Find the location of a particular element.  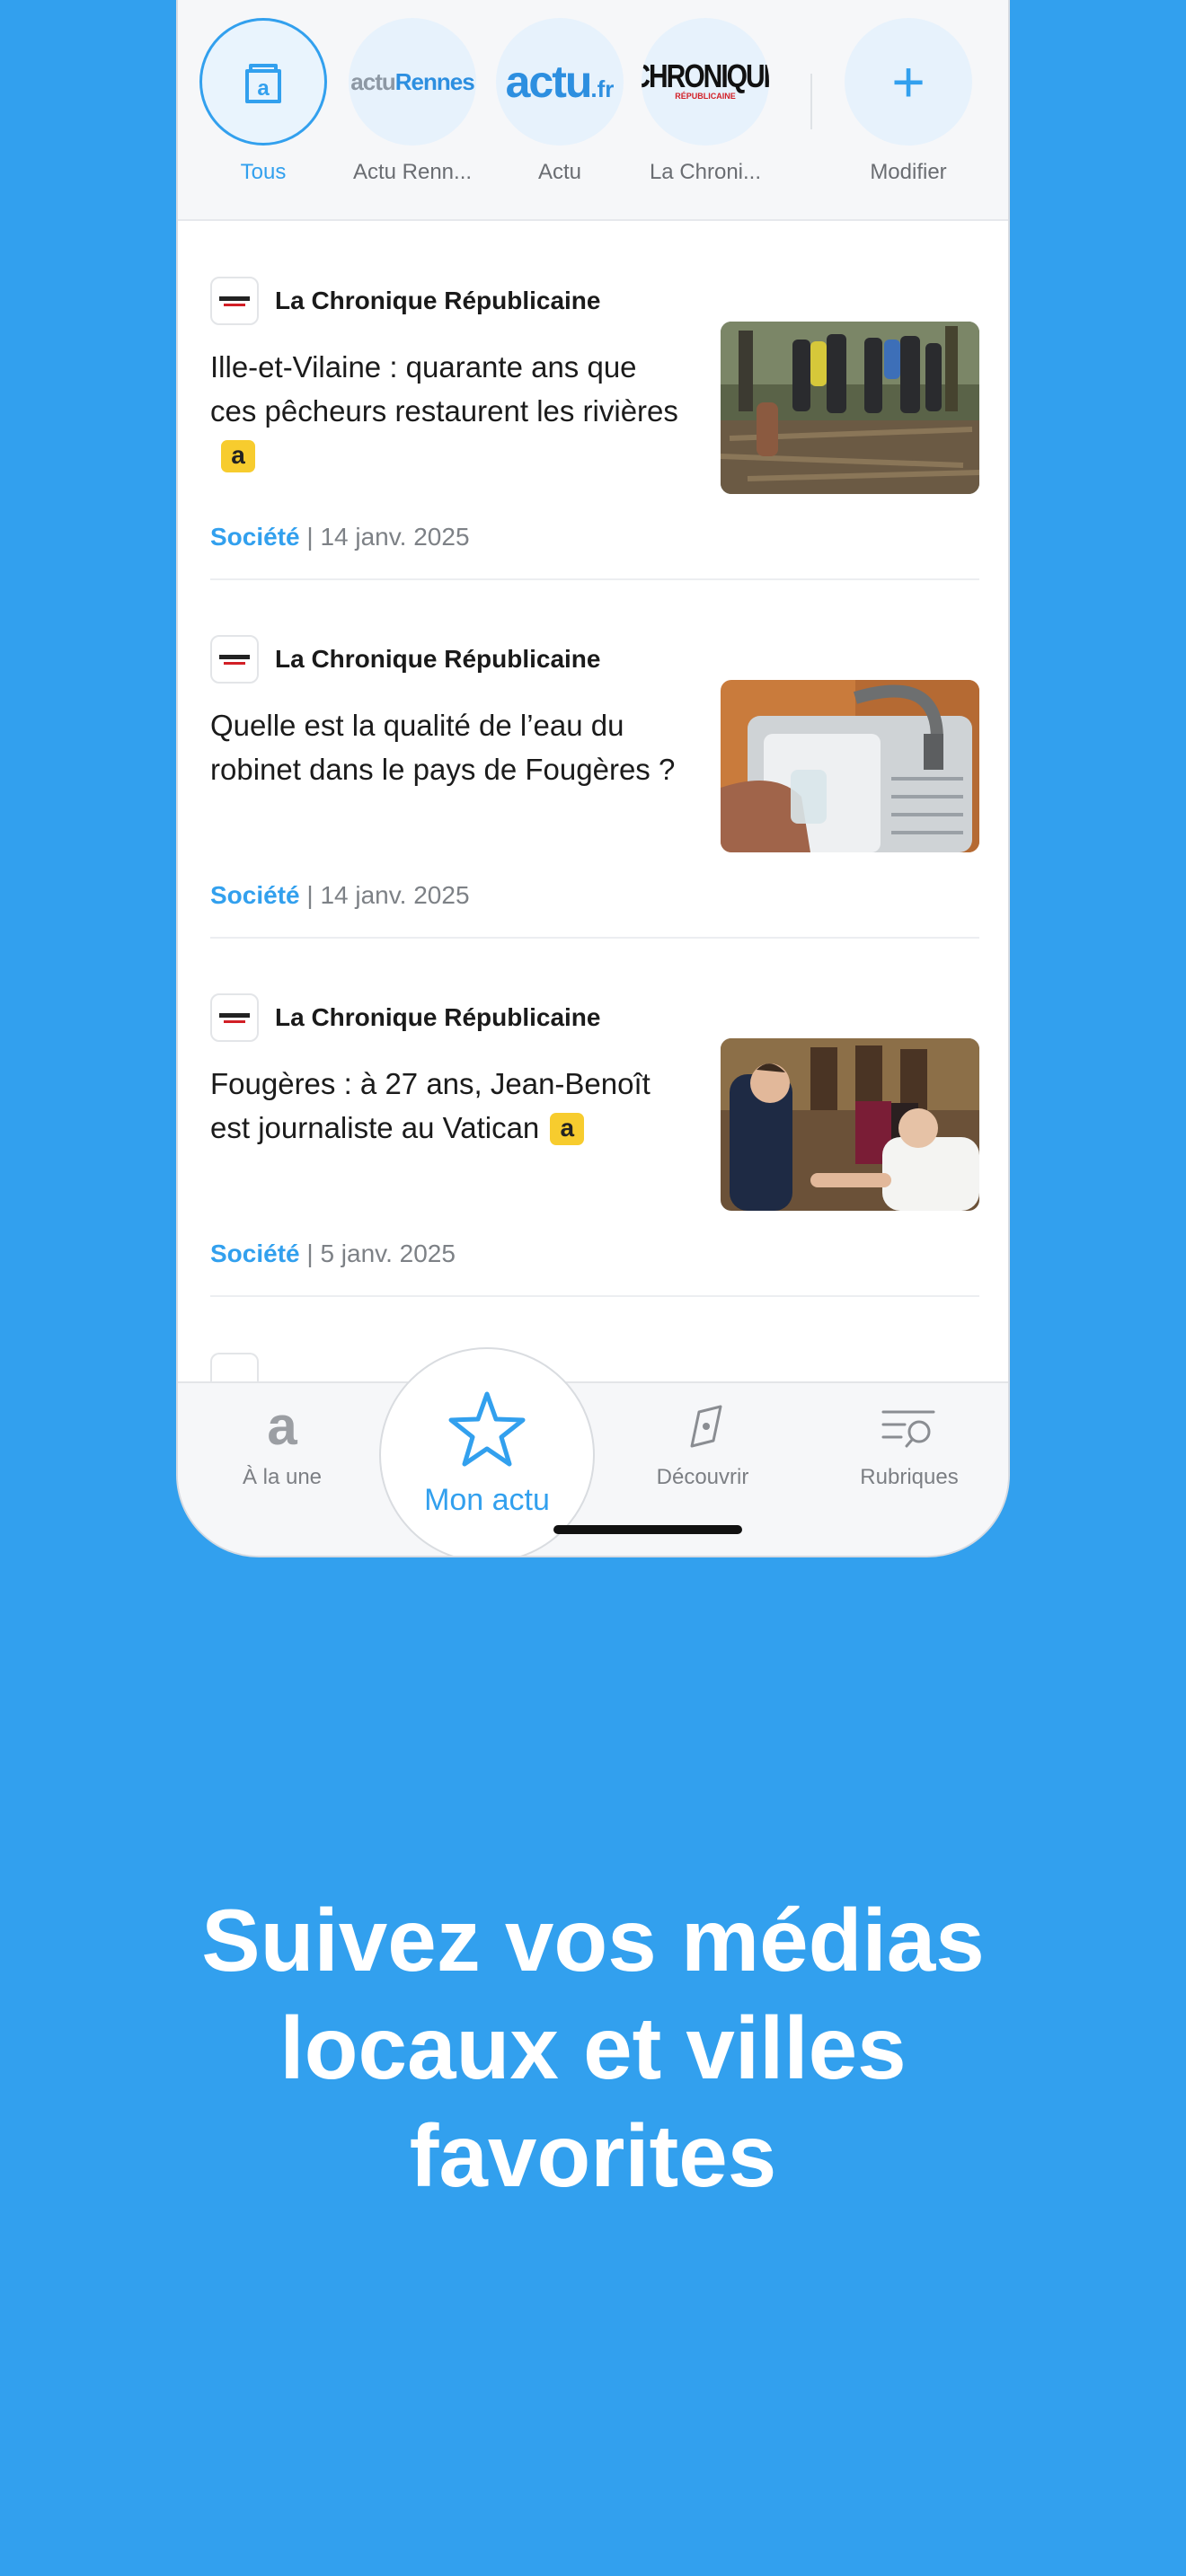

source-all-label: Tous is located at coordinates (263, 172).